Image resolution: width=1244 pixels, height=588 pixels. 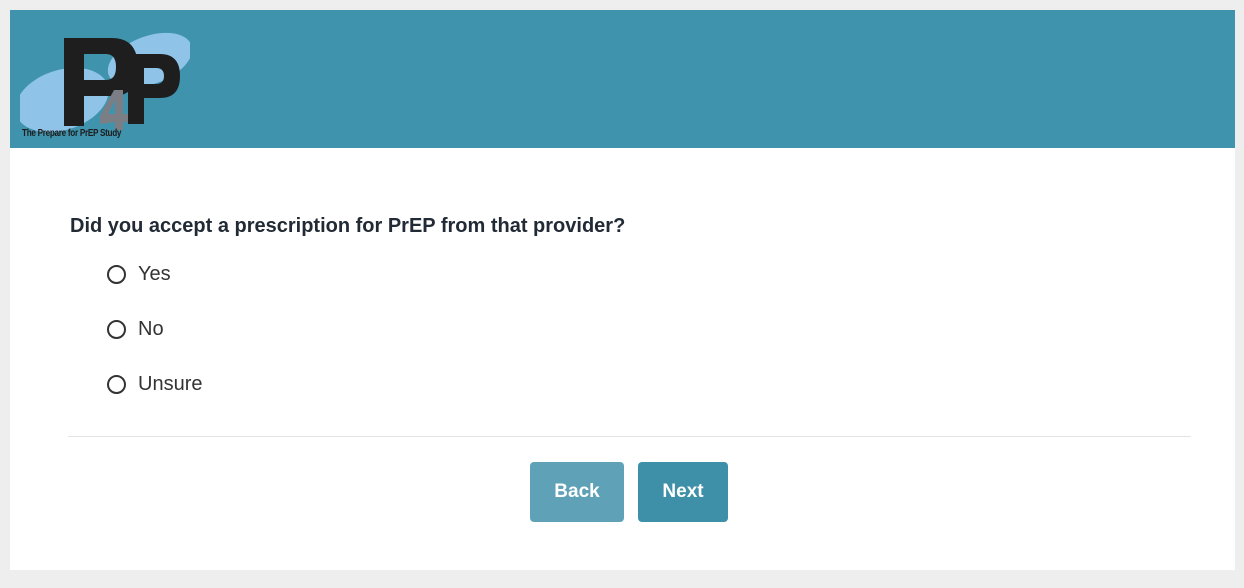 I want to click on answer-options: Yes No Unsure, so click(x=154, y=340).